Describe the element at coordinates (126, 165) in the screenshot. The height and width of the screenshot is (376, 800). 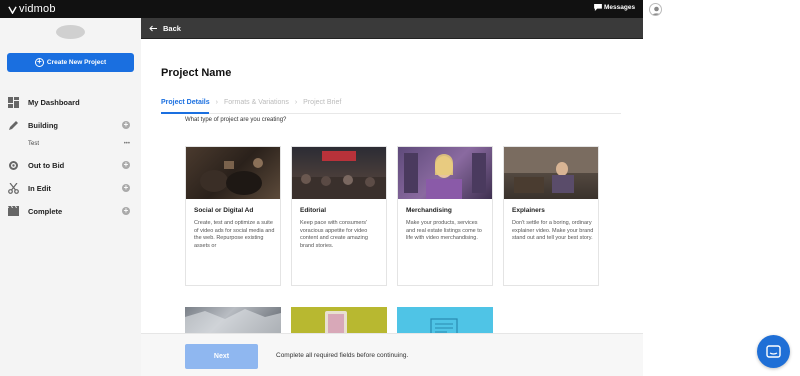
I see `add-out-to-bid-icon: +` at that location.